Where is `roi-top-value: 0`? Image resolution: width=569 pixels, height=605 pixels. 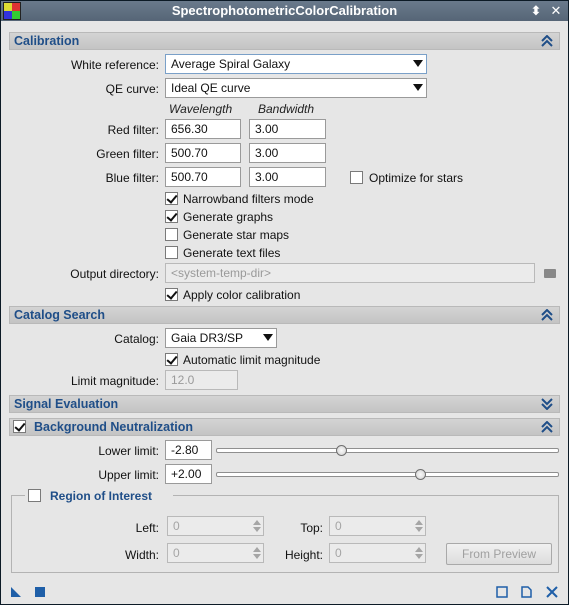 roi-top-value: 0 is located at coordinates (338, 526).